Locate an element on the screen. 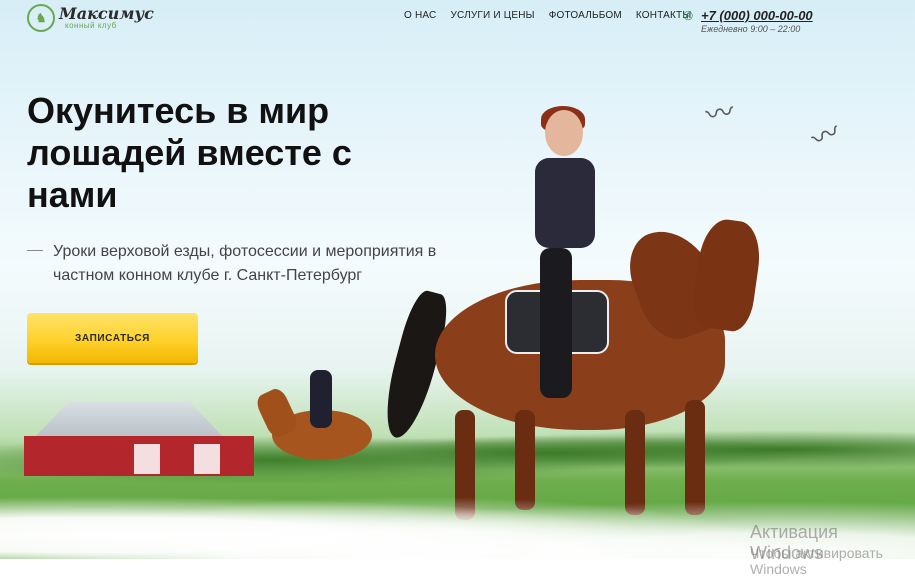 The image size is (915, 577). windows-activation-hint: Чтобы активировать Windows is located at coordinates (816, 561).